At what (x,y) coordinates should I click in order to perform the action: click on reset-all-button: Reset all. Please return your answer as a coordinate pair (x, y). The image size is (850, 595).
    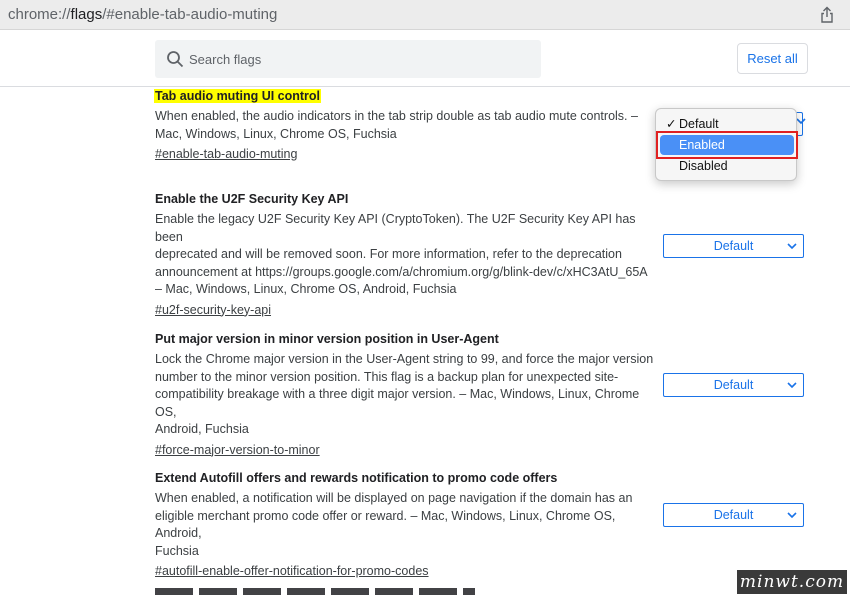
    Looking at the image, I should click on (772, 58).